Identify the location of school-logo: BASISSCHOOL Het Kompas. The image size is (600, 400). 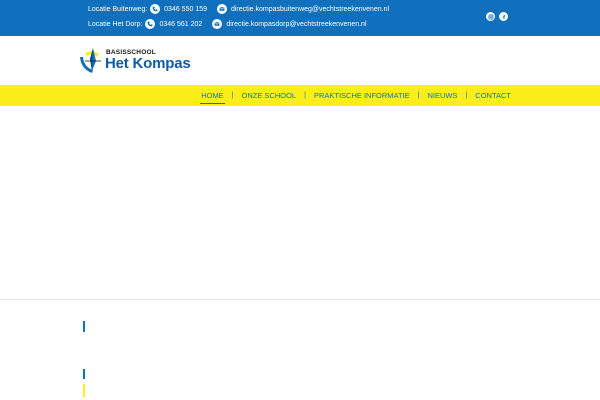
(136, 60).